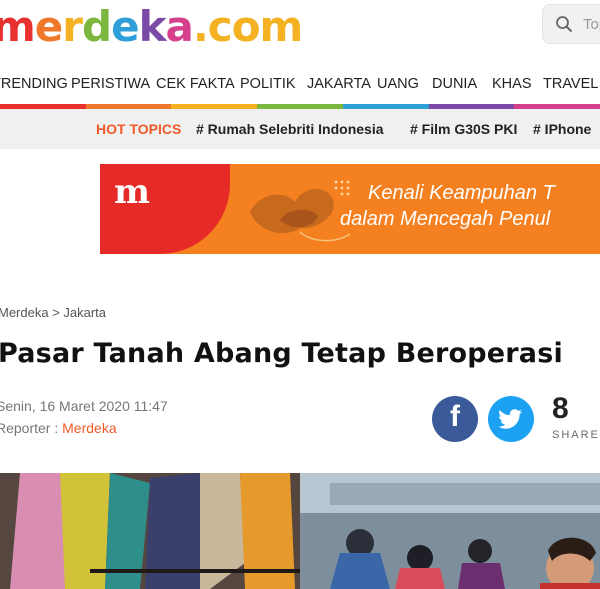  What do you see at coordinates (268, 85) in the screenshot?
I see `nav-item-politik: POLITIK` at bounding box center [268, 85].